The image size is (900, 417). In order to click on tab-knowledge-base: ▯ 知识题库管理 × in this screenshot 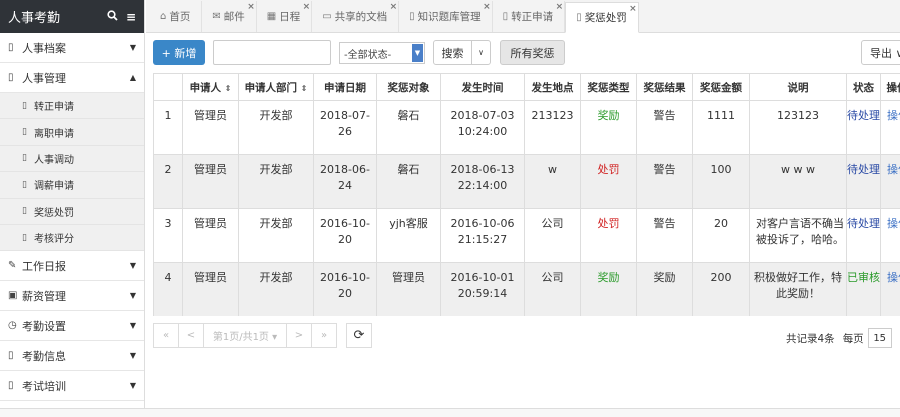, I will do `click(446, 16)`.